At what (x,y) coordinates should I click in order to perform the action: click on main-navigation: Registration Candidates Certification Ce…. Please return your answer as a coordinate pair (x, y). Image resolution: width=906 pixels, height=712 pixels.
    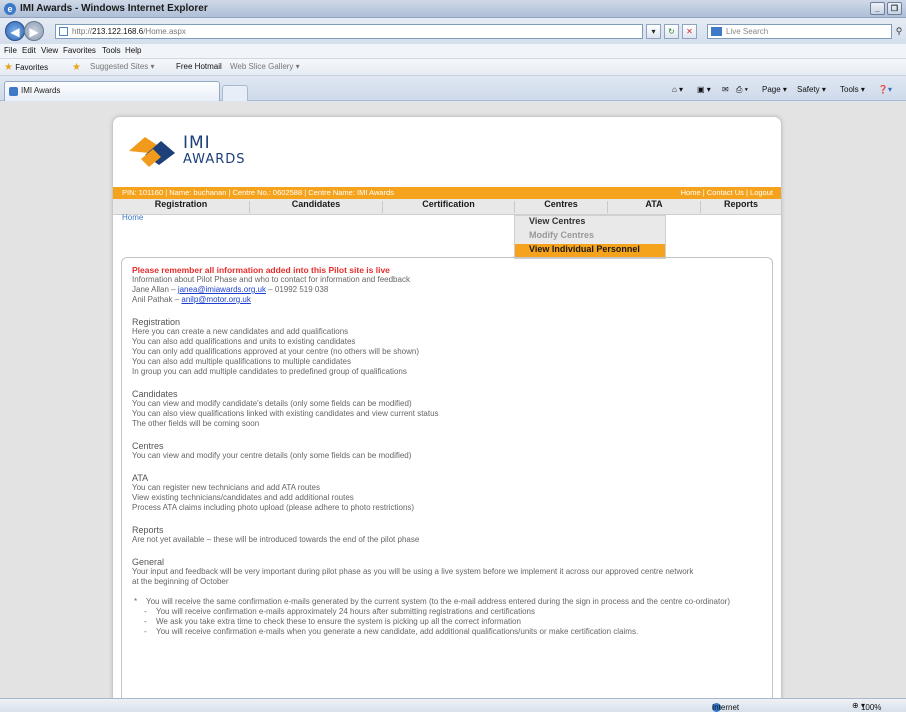
    Looking at the image, I should click on (447, 207).